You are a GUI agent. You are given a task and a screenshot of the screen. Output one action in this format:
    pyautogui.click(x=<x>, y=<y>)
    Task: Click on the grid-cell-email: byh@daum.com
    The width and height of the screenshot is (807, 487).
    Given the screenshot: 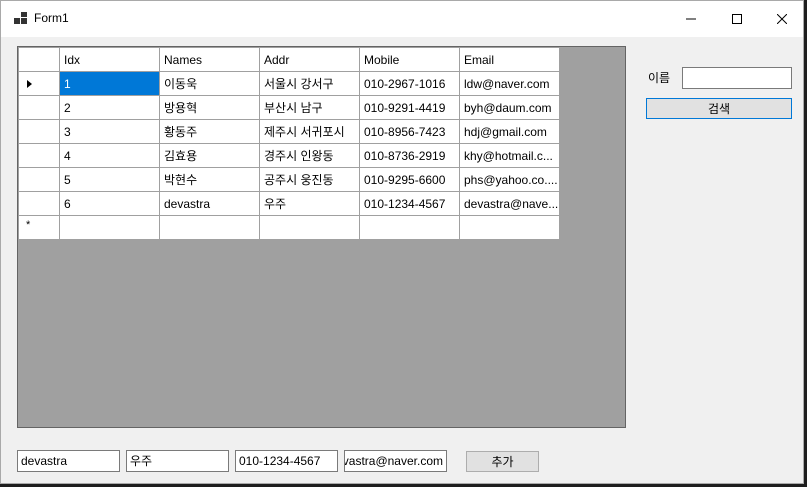 What is the action you would take?
    pyautogui.click(x=509, y=107)
    